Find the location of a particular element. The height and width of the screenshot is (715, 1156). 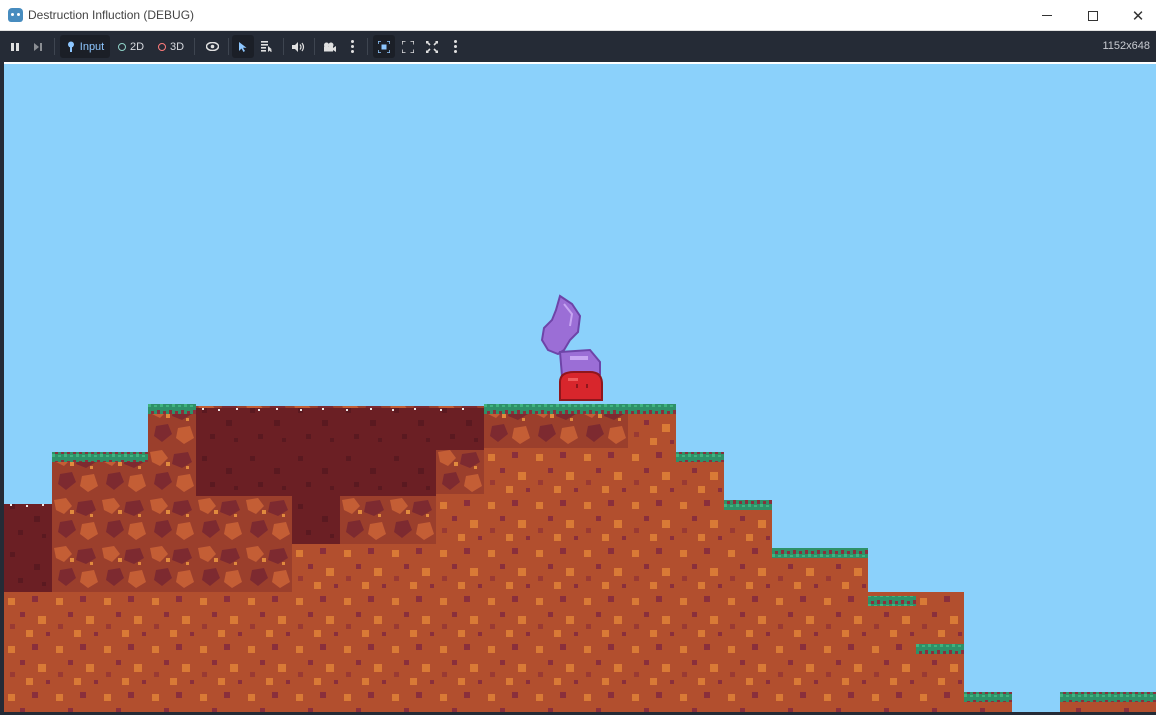

input-mode-label: Input is located at coordinates (92, 46).